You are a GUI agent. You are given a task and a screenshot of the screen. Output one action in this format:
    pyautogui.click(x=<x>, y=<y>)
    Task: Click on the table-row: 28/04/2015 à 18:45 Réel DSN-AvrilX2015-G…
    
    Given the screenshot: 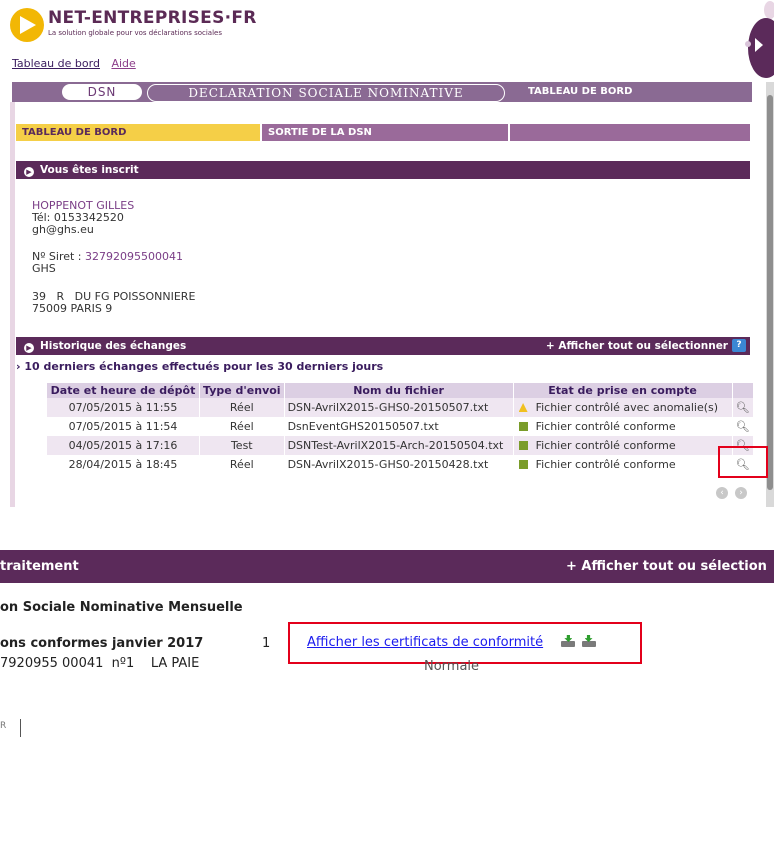 What is the action you would take?
    pyautogui.click(x=400, y=464)
    